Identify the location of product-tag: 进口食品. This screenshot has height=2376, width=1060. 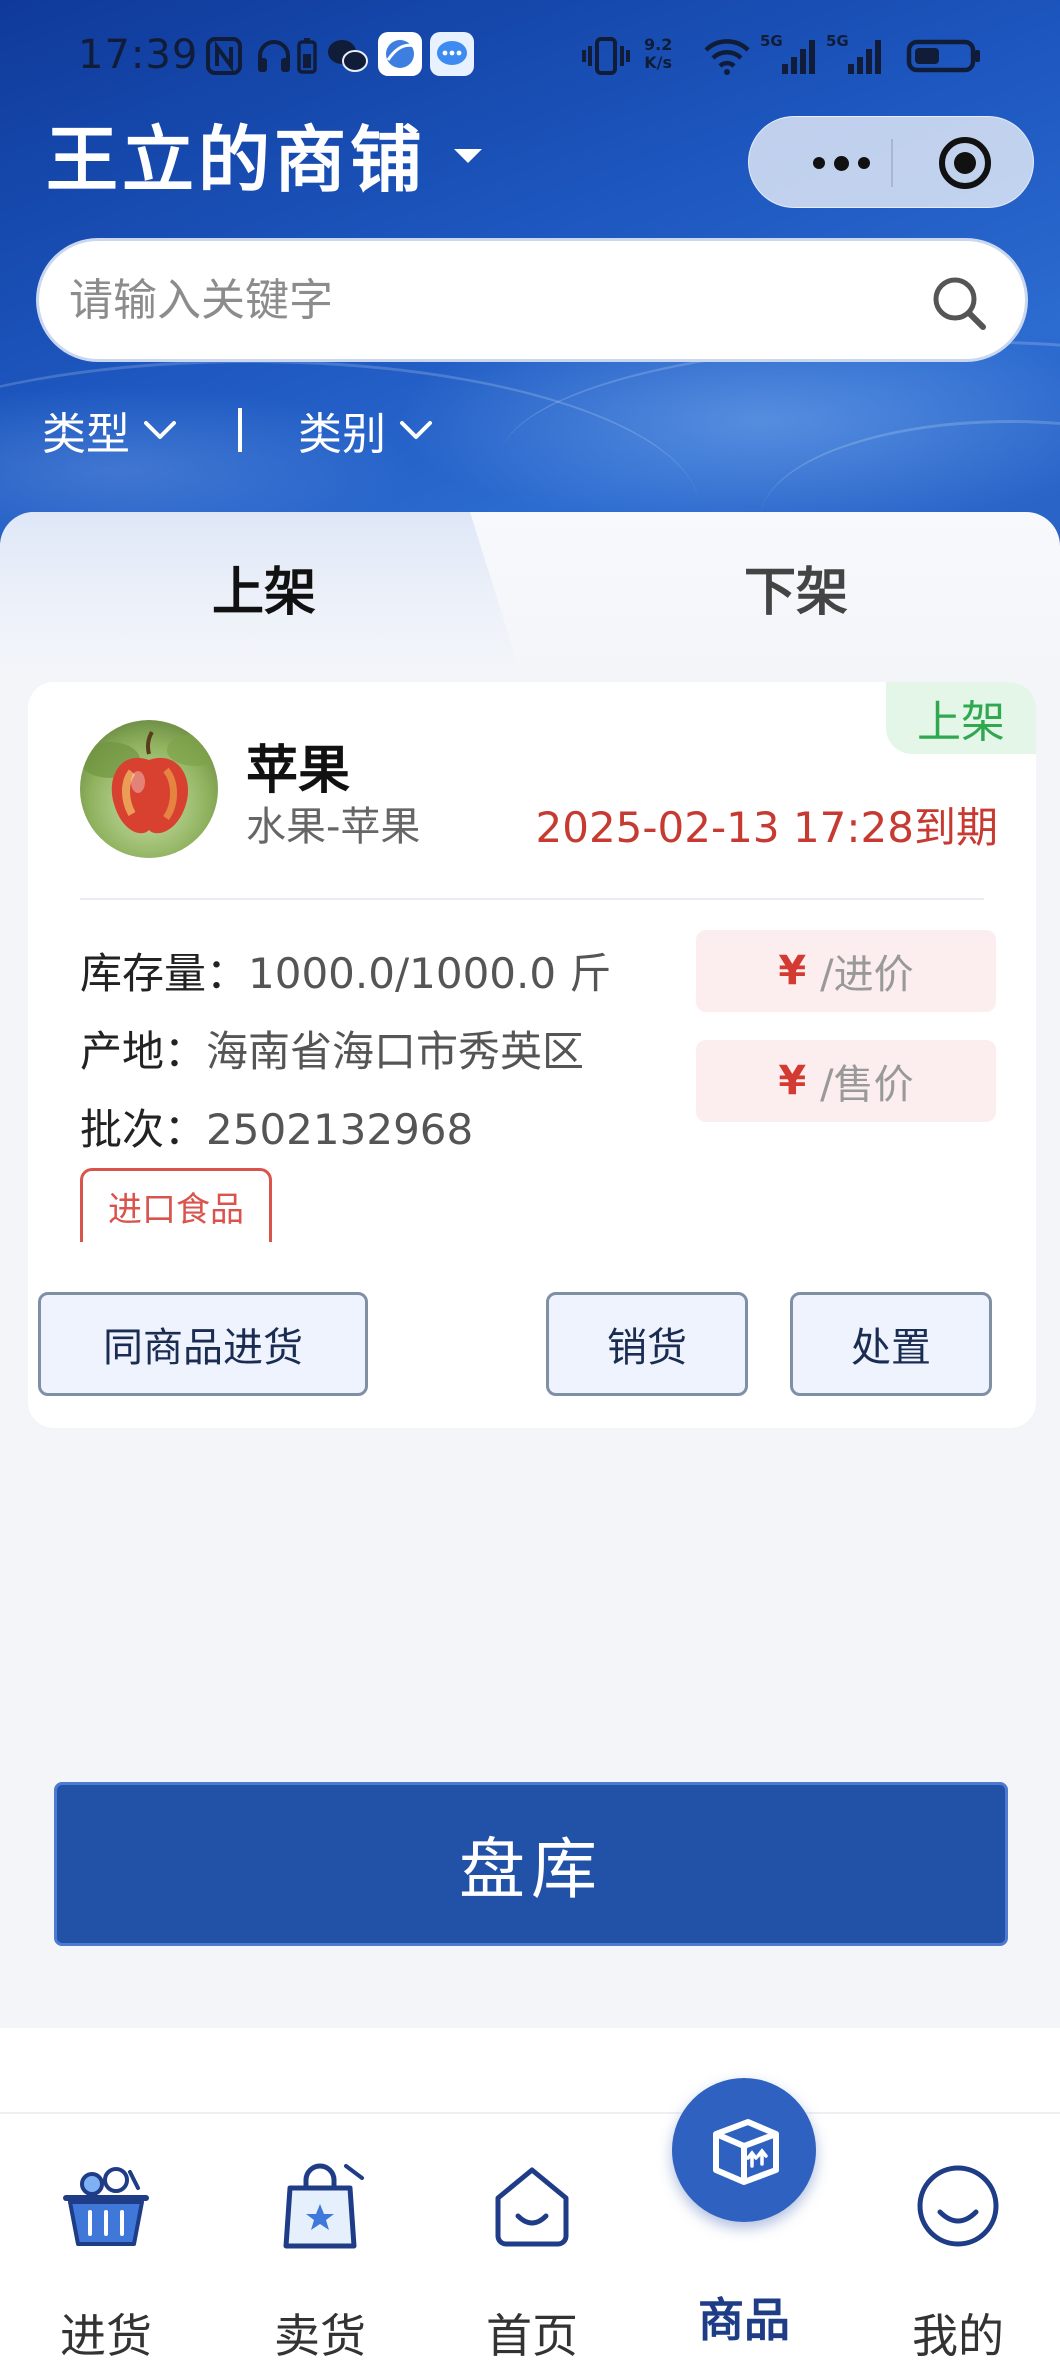
(176, 1205).